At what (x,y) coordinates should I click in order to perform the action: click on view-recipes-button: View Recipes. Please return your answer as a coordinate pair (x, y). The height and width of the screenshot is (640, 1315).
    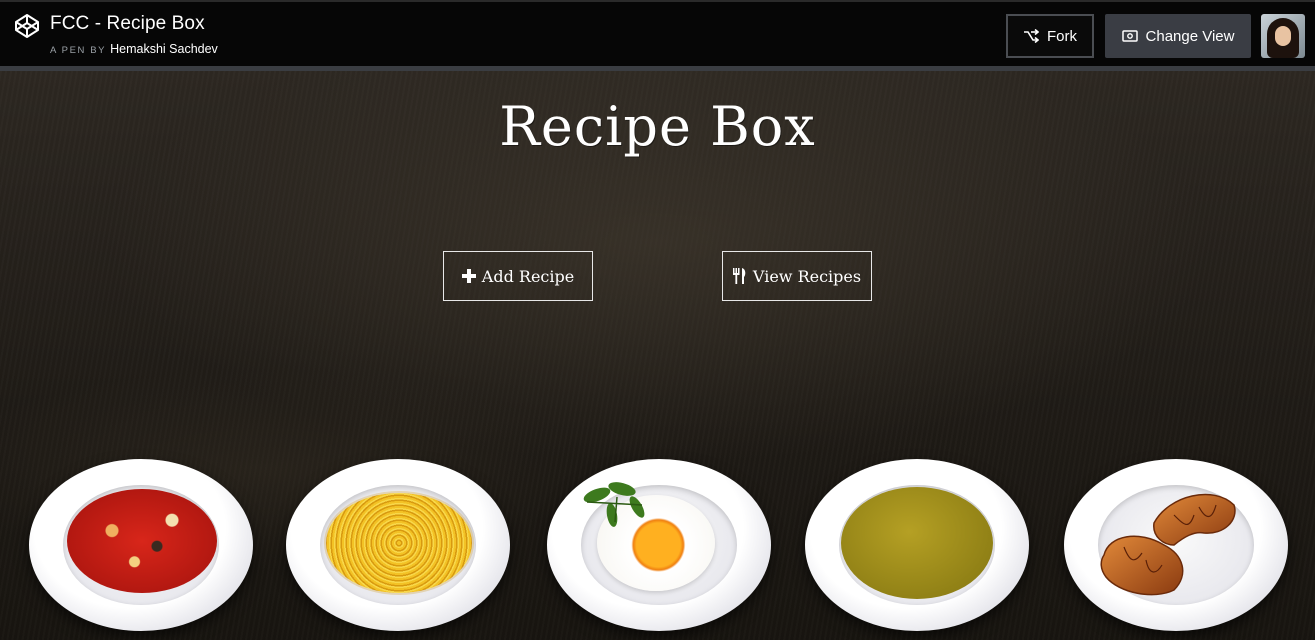
    Looking at the image, I should click on (797, 276).